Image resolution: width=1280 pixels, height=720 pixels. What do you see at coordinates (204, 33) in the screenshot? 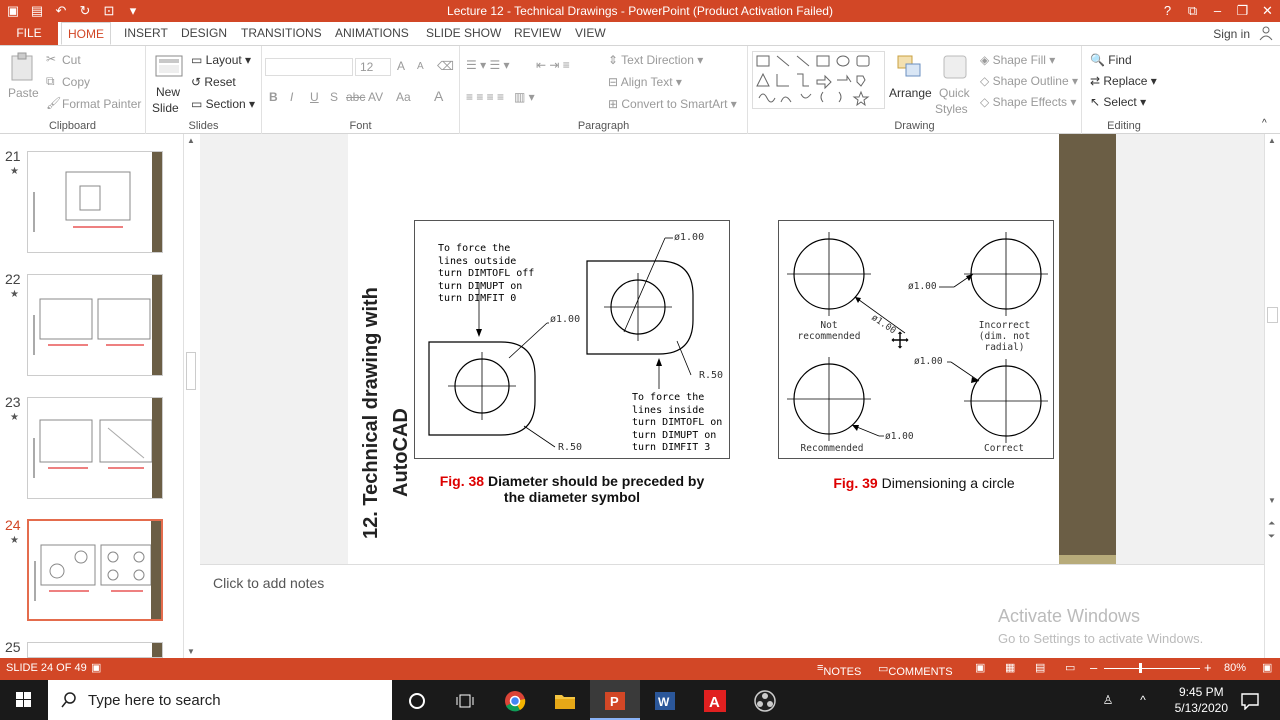
I see `tab-design: DESIGN` at bounding box center [204, 33].